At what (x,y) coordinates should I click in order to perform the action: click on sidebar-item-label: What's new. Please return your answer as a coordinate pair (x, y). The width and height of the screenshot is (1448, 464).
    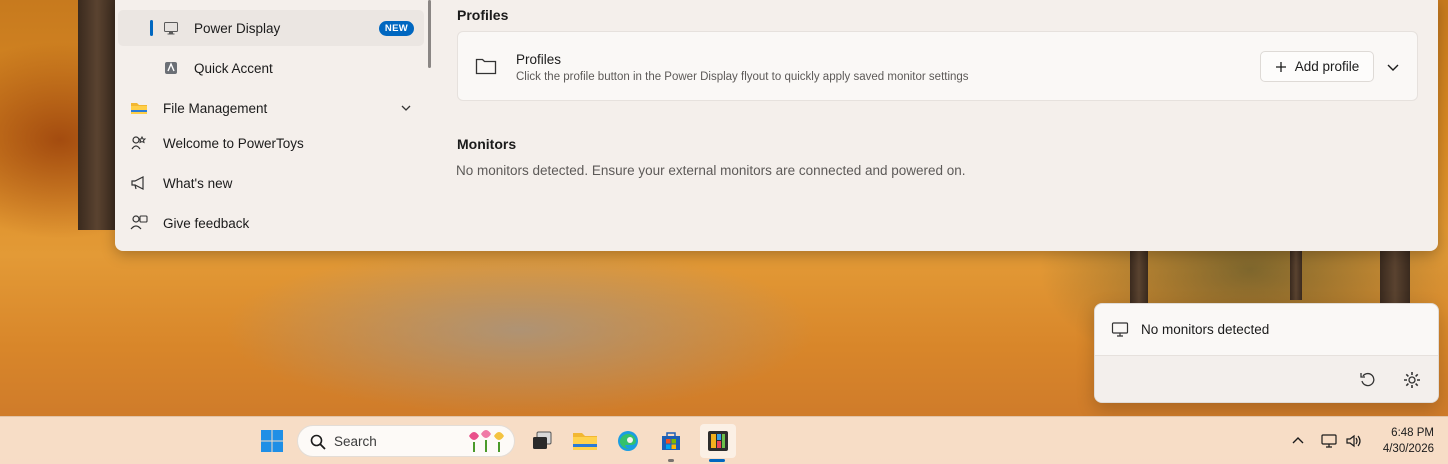
    Looking at the image, I should click on (198, 183).